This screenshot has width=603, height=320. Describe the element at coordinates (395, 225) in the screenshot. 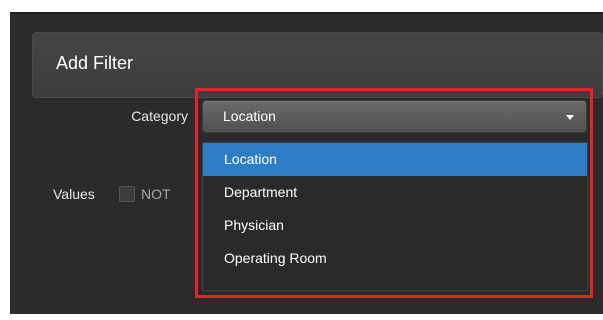

I see `option-physician: Physician` at that location.